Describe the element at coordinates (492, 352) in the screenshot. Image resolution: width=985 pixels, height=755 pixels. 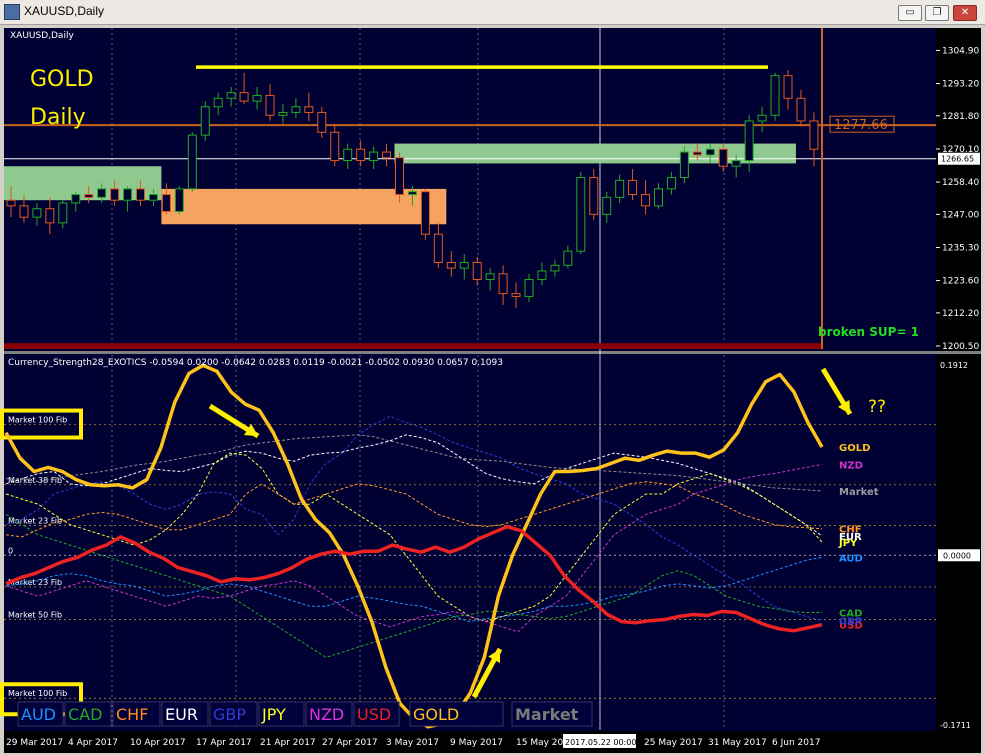
I see `panel-divider` at that location.